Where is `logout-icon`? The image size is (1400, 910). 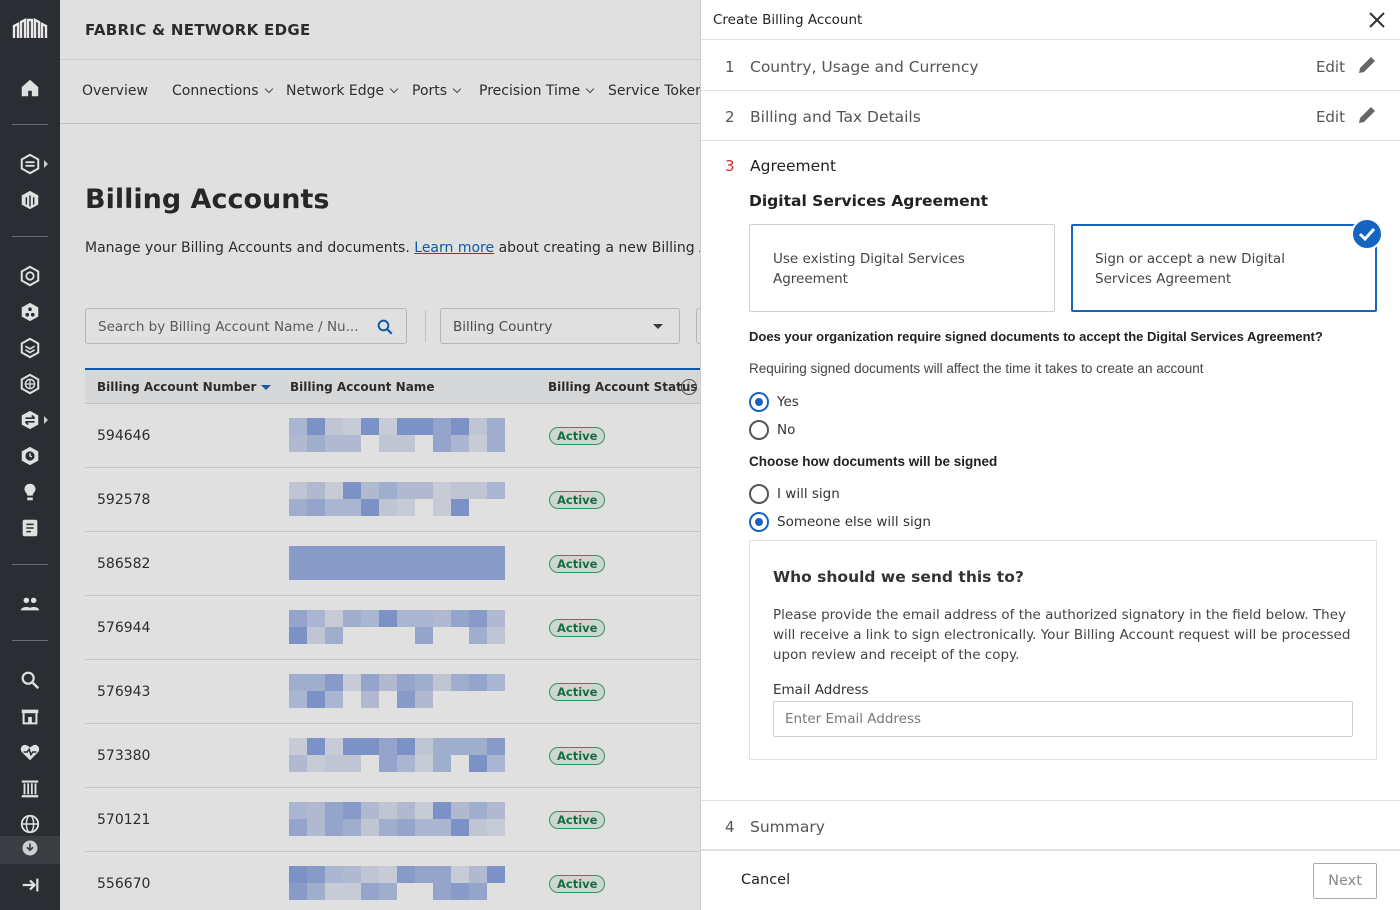
logout-icon is located at coordinates (30, 885).